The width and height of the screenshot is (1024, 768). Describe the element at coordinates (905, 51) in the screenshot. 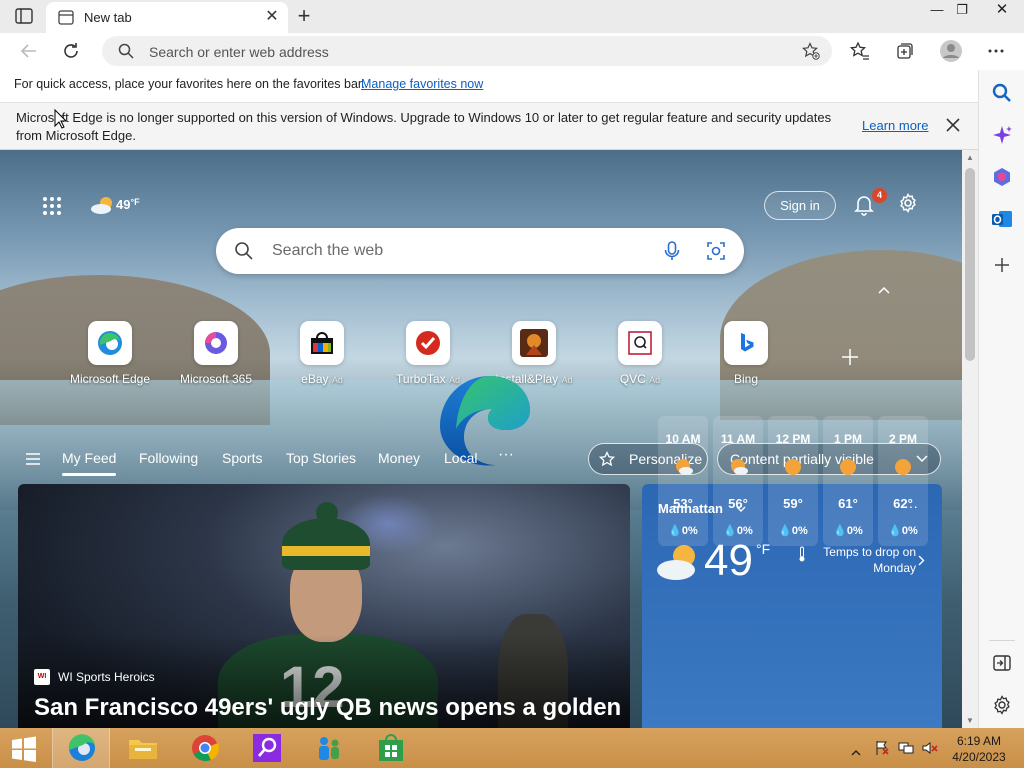

I see `collections-icon` at that location.